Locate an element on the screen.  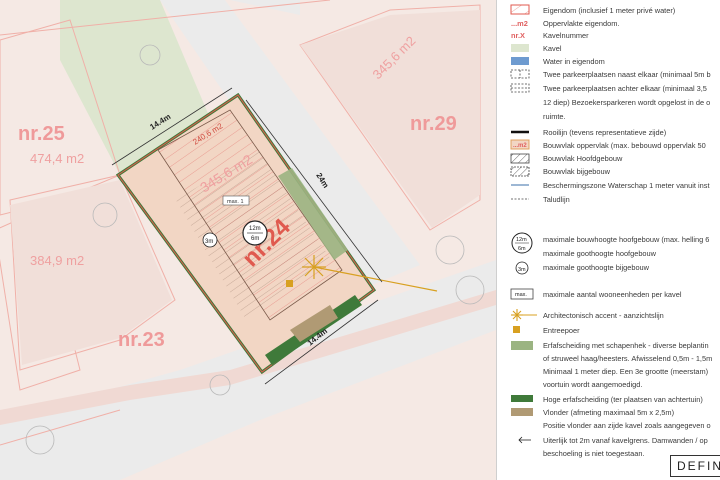
svg-text: 3m is located at coordinates (522, 270).